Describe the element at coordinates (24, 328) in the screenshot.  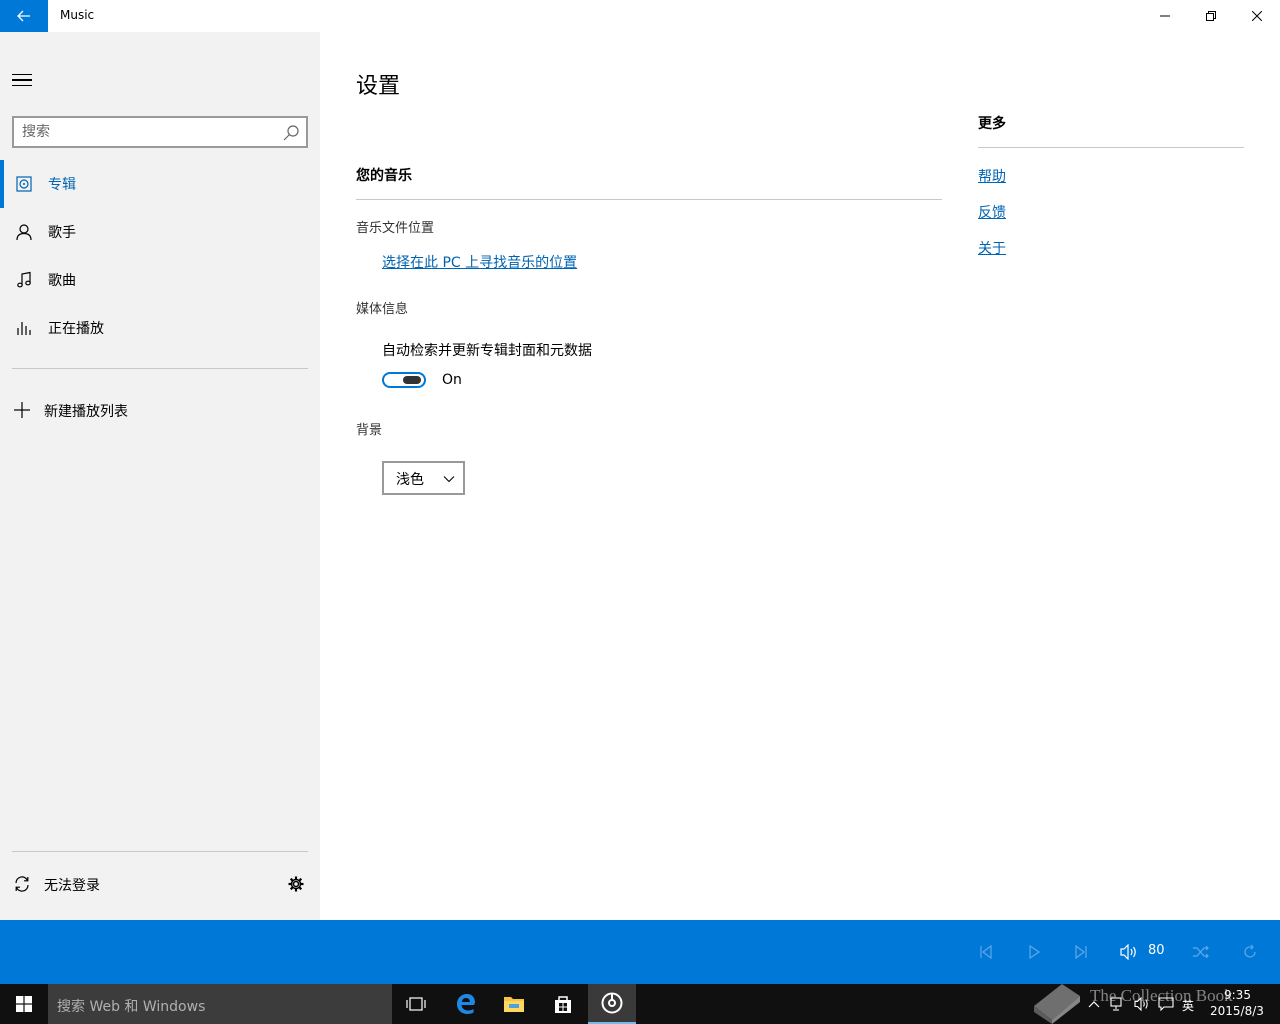
I see `now-playing-icon` at that location.